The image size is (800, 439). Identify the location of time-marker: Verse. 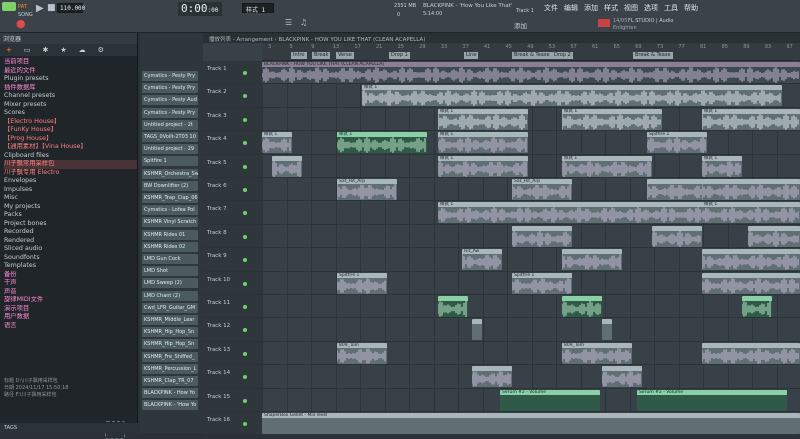
(345, 55).